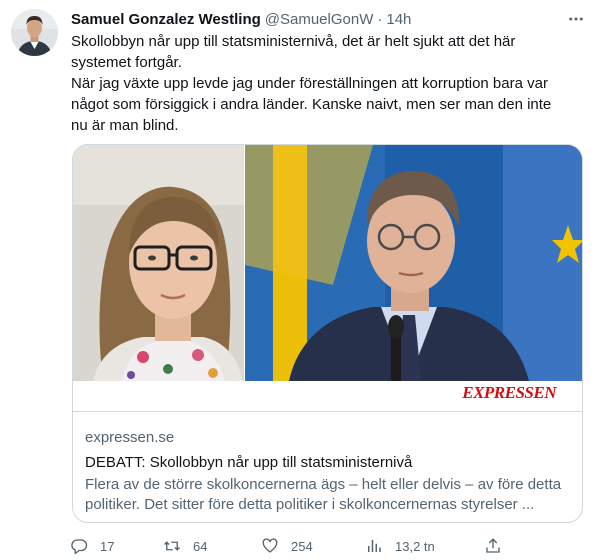 This screenshot has width=600, height=560. What do you see at coordinates (200, 546) in the screenshot?
I see `retweet-count: 64` at bounding box center [200, 546].